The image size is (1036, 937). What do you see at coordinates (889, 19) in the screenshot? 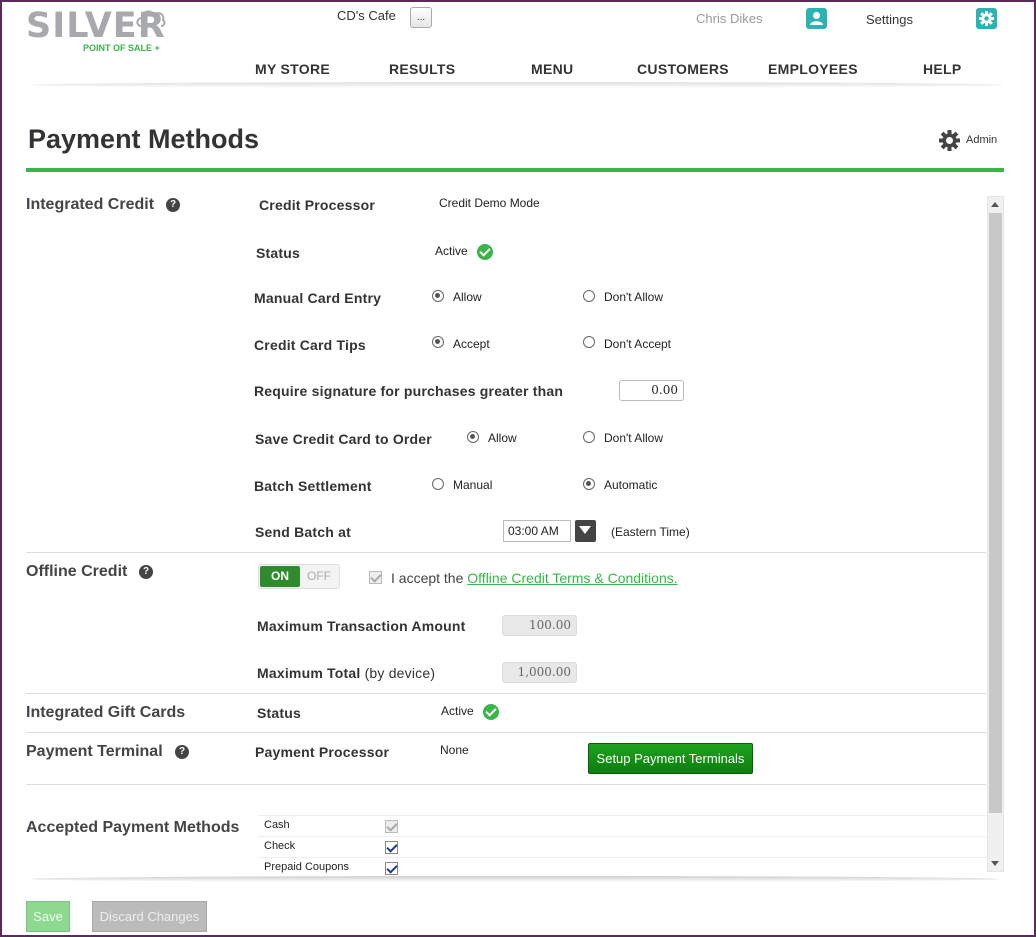
I see `settings-link: Settings` at bounding box center [889, 19].